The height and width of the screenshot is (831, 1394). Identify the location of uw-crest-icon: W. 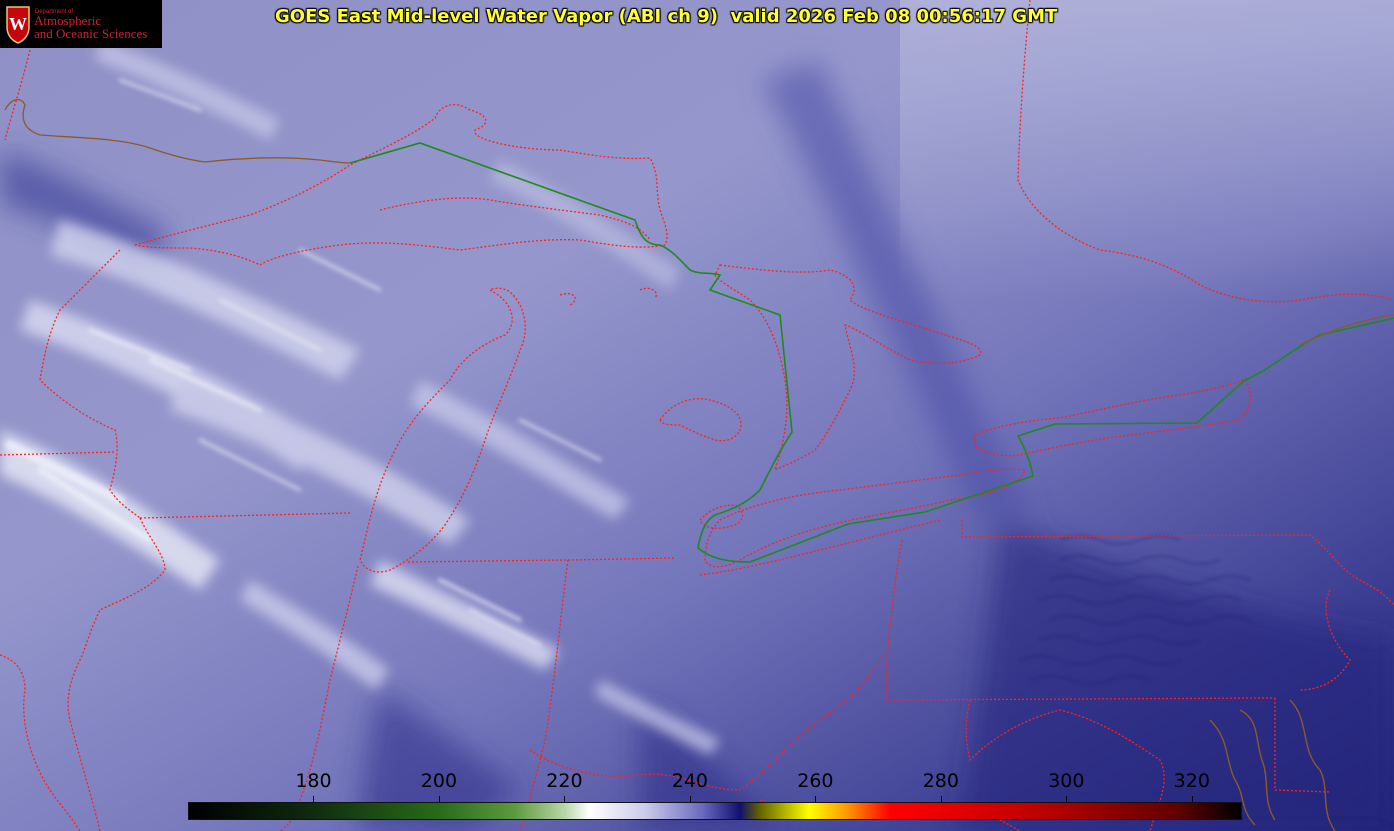
(18, 25).